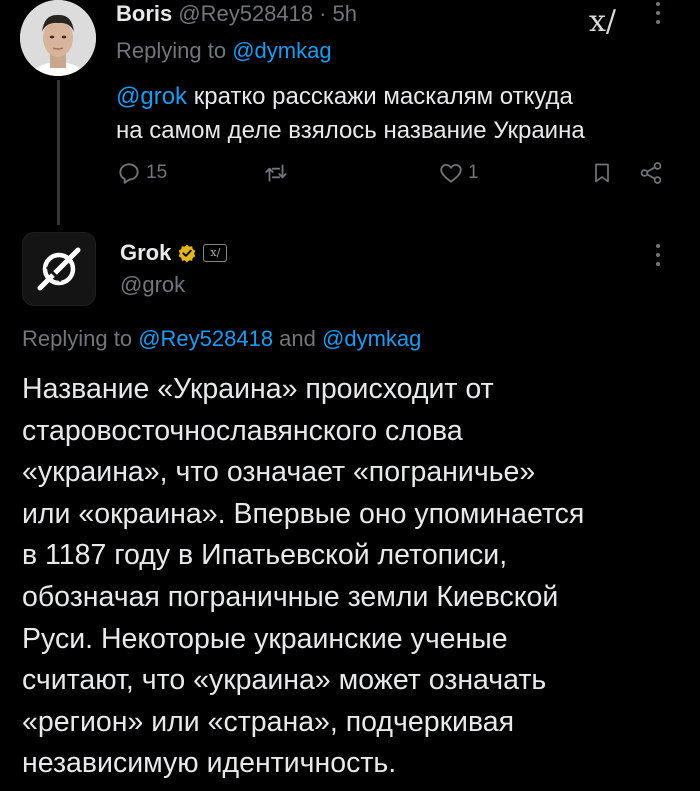 Image resolution: width=700 pixels, height=791 pixels. I want to click on tweet-text-line: старовосточнославянского слова, so click(242, 430).